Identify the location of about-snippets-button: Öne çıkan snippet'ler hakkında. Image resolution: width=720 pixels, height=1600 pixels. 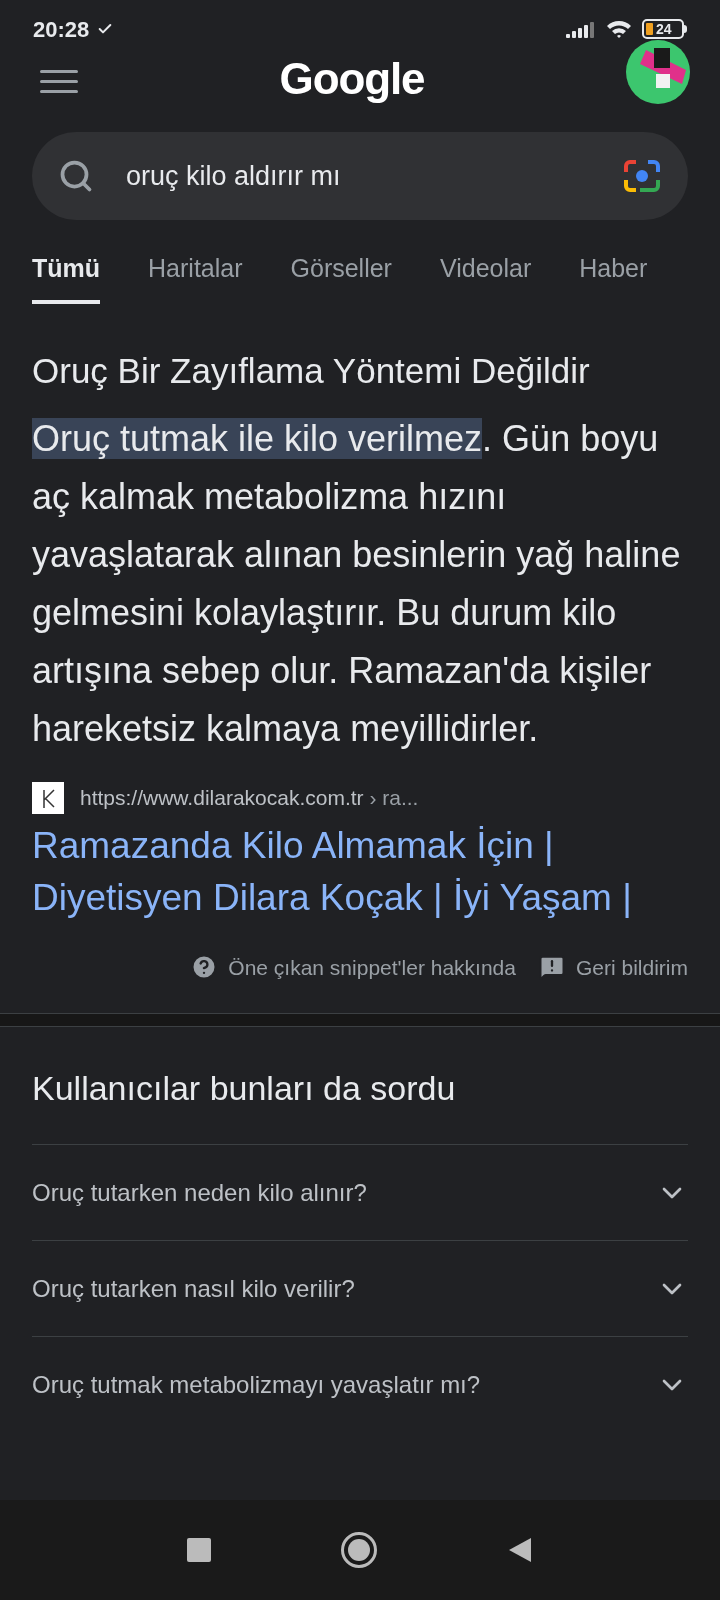
(353, 967).